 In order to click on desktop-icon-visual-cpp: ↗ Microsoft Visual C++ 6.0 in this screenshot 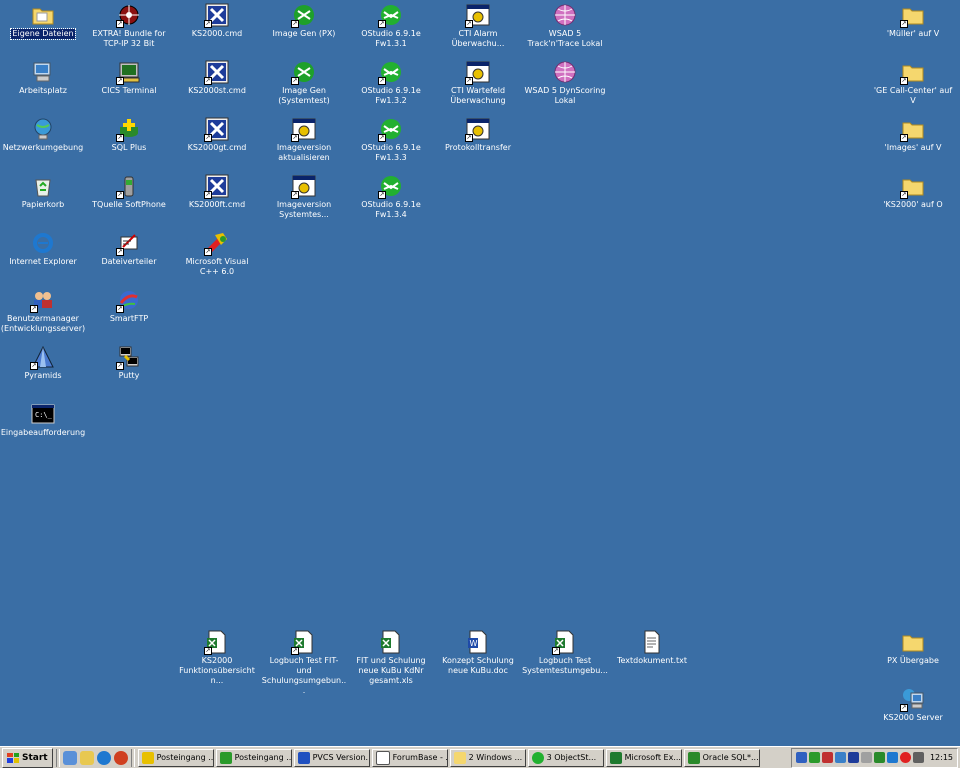, I will do `click(217, 254)`.